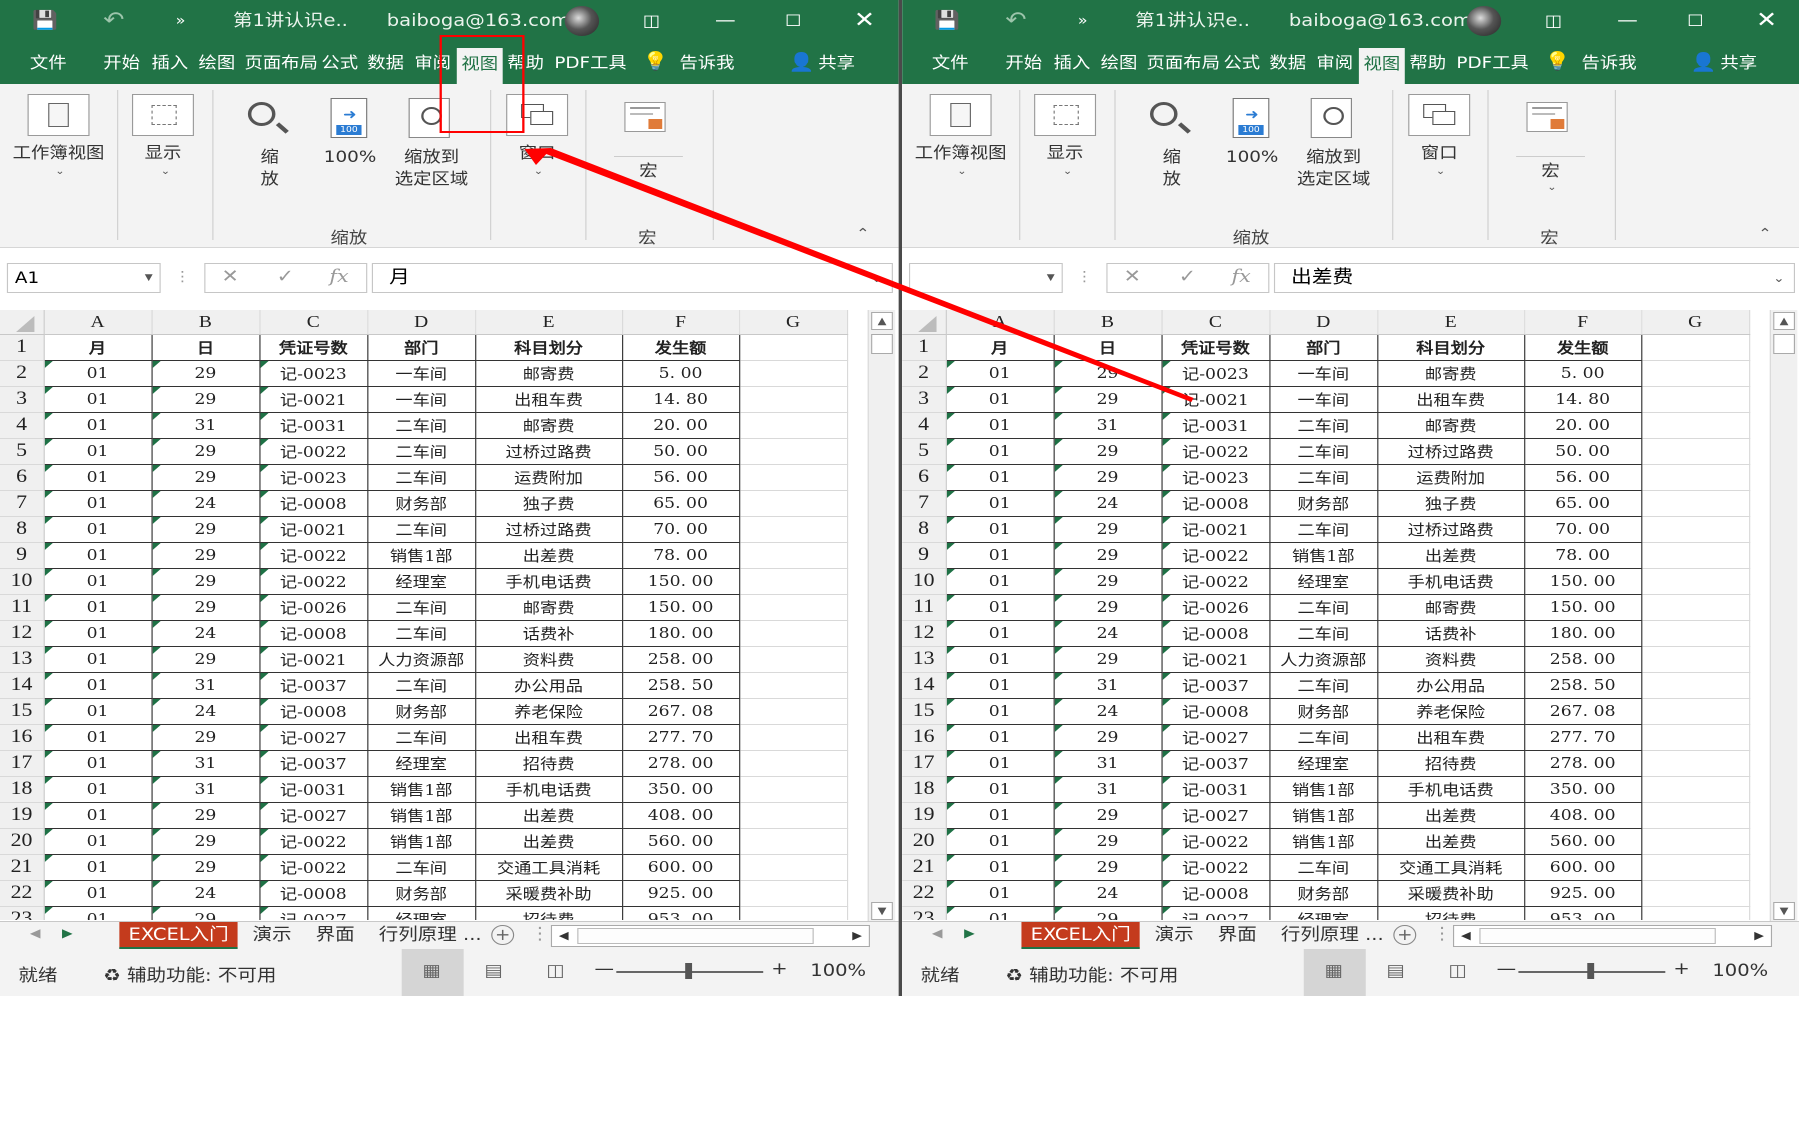 The width and height of the screenshot is (1799, 1143). What do you see at coordinates (478, 21) in the screenshot?
I see `account-email: baiboga@163.com` at bounding box center [478, 21].